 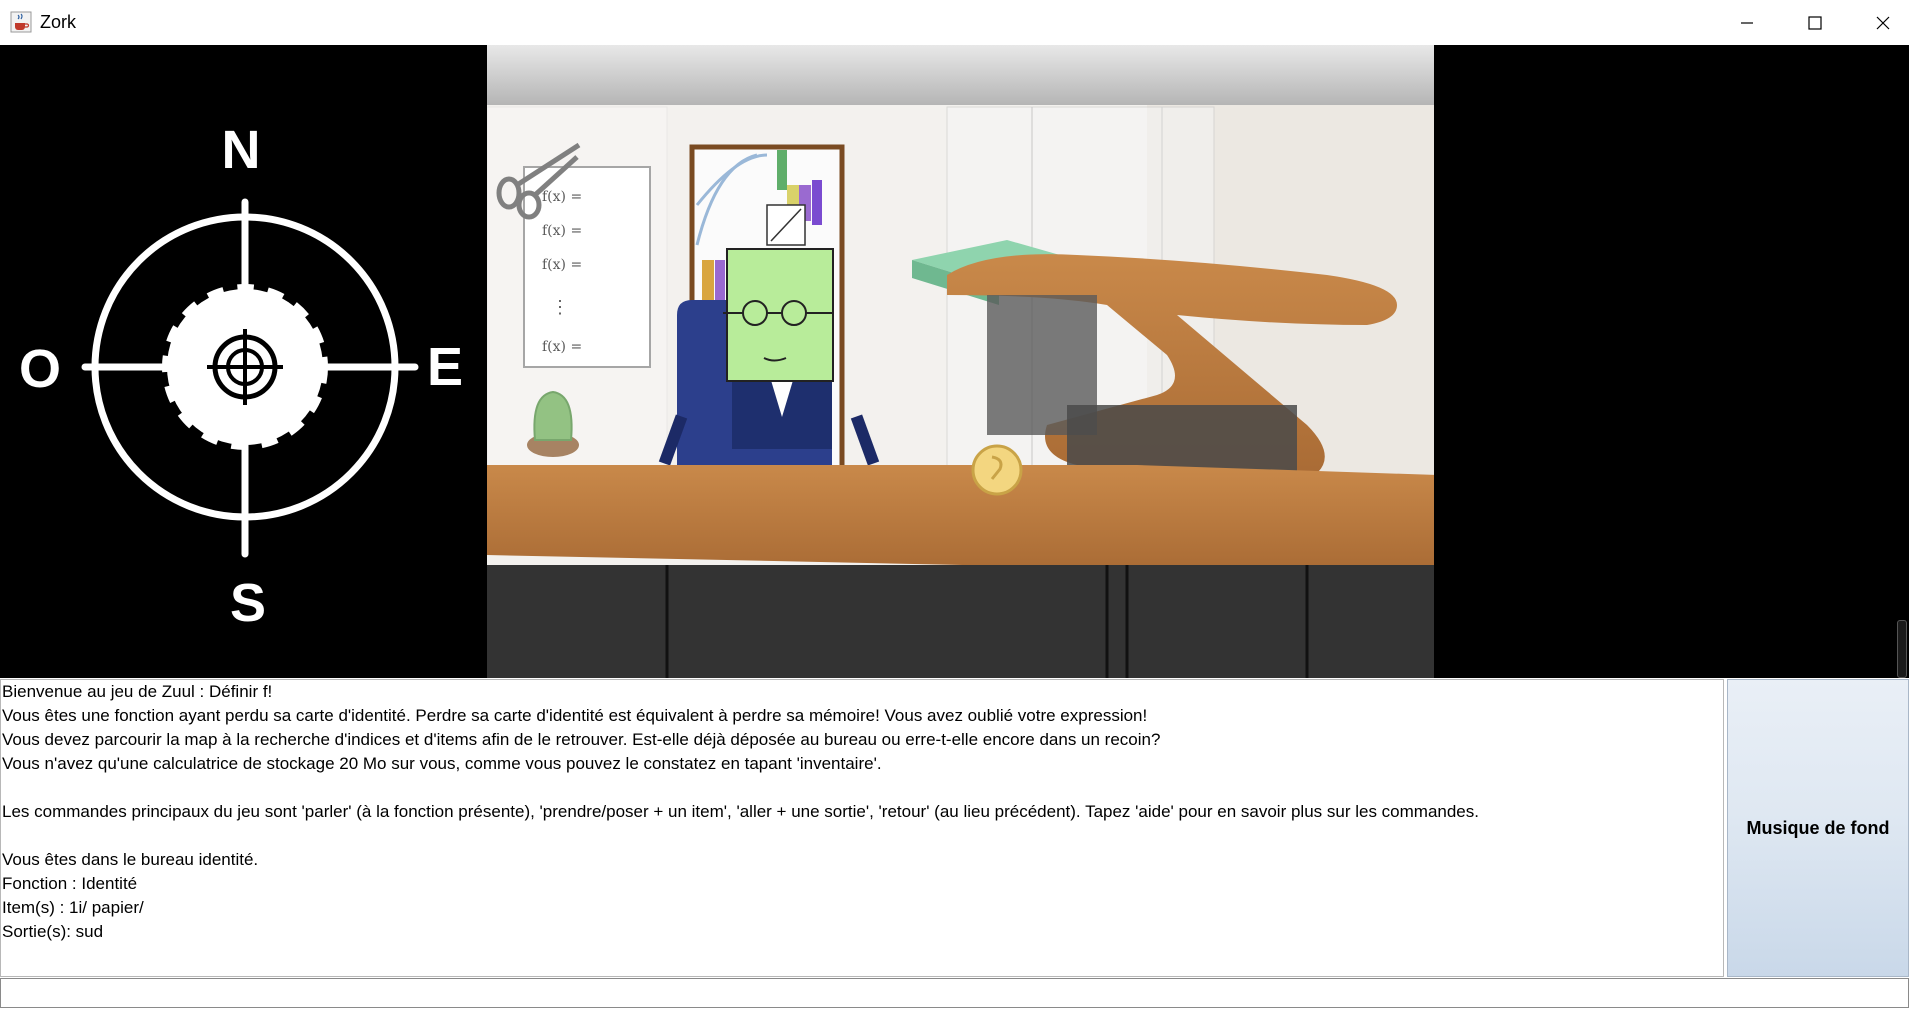 I want to click on java-coffee-cup-icon, so click(x=21, y=22).